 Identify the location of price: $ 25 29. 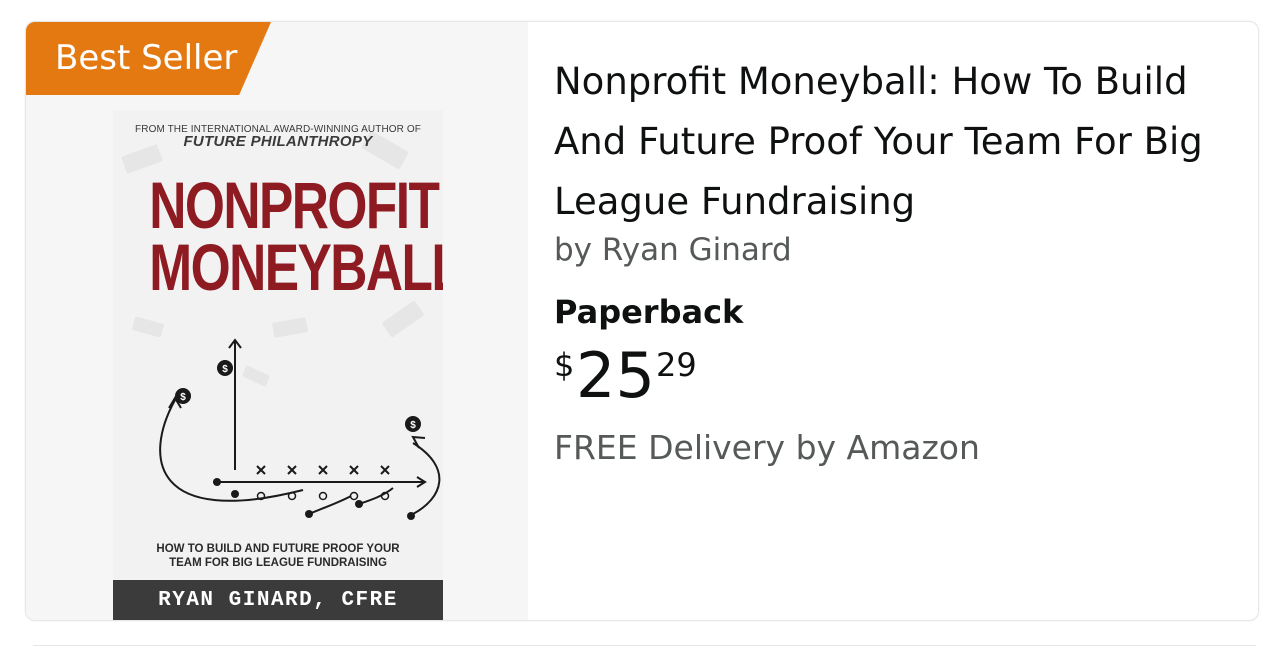
(899, 376).